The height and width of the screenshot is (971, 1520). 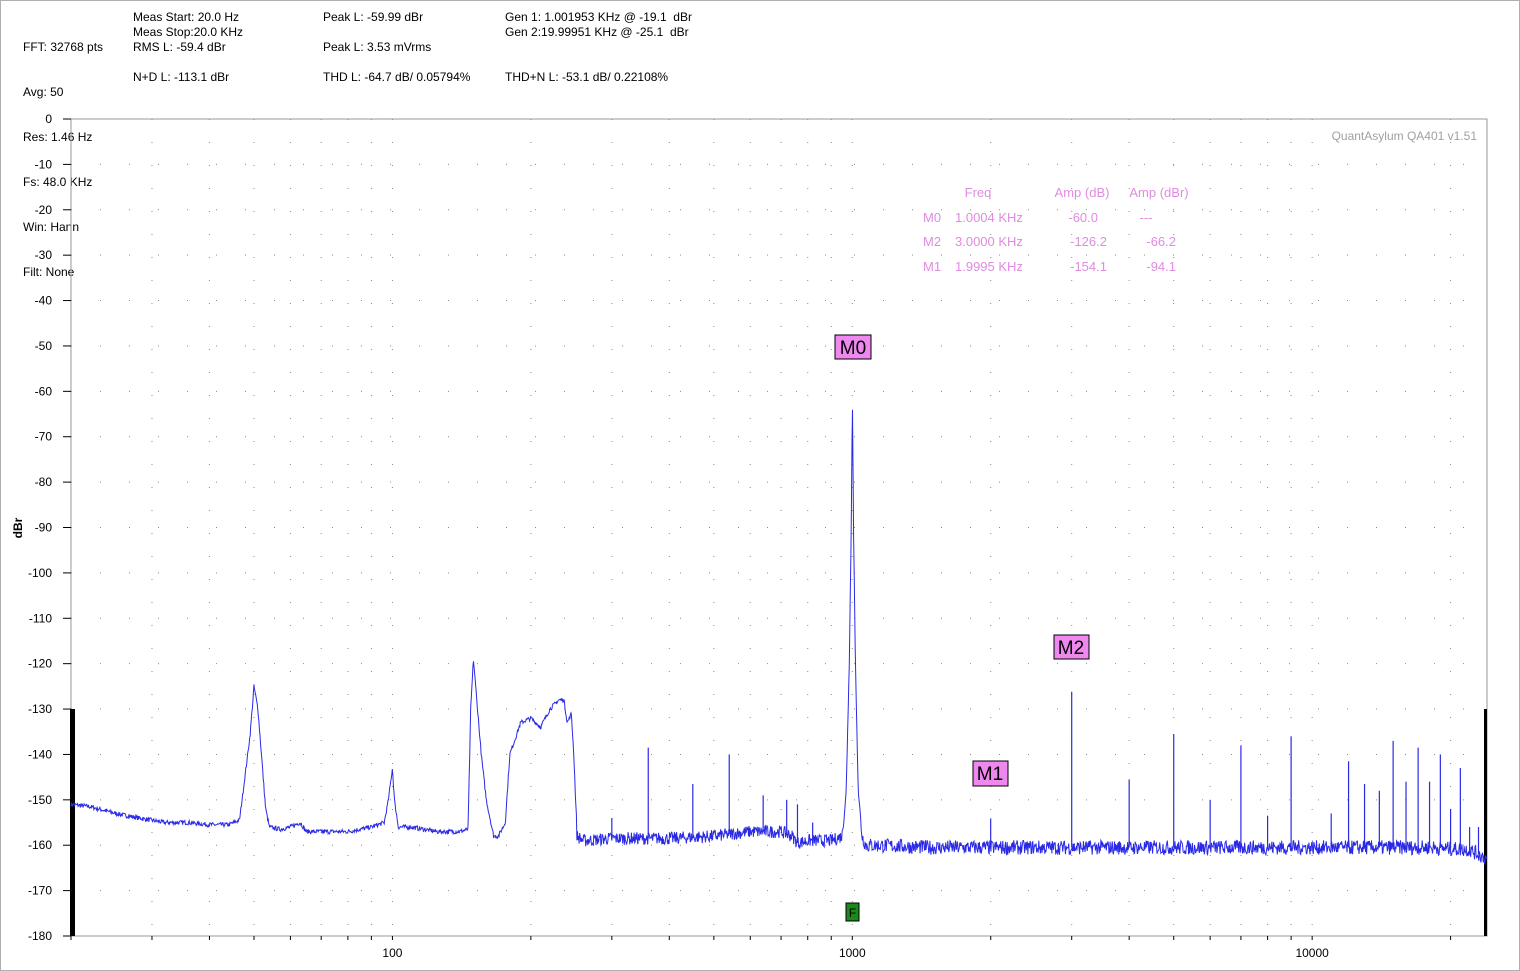 I want to click on right-range-bar, so click(x=1485, y=822).